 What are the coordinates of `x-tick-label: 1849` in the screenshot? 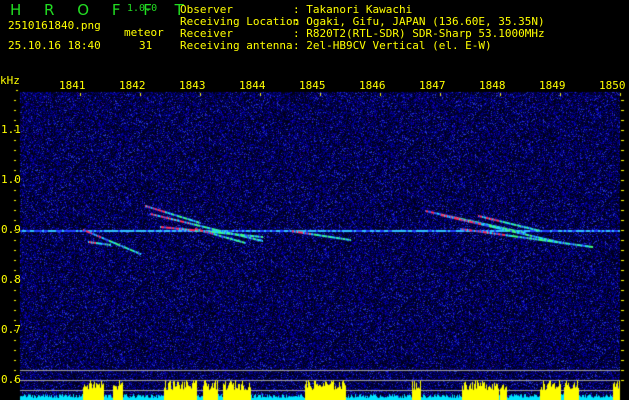 It's located at (552, 85).